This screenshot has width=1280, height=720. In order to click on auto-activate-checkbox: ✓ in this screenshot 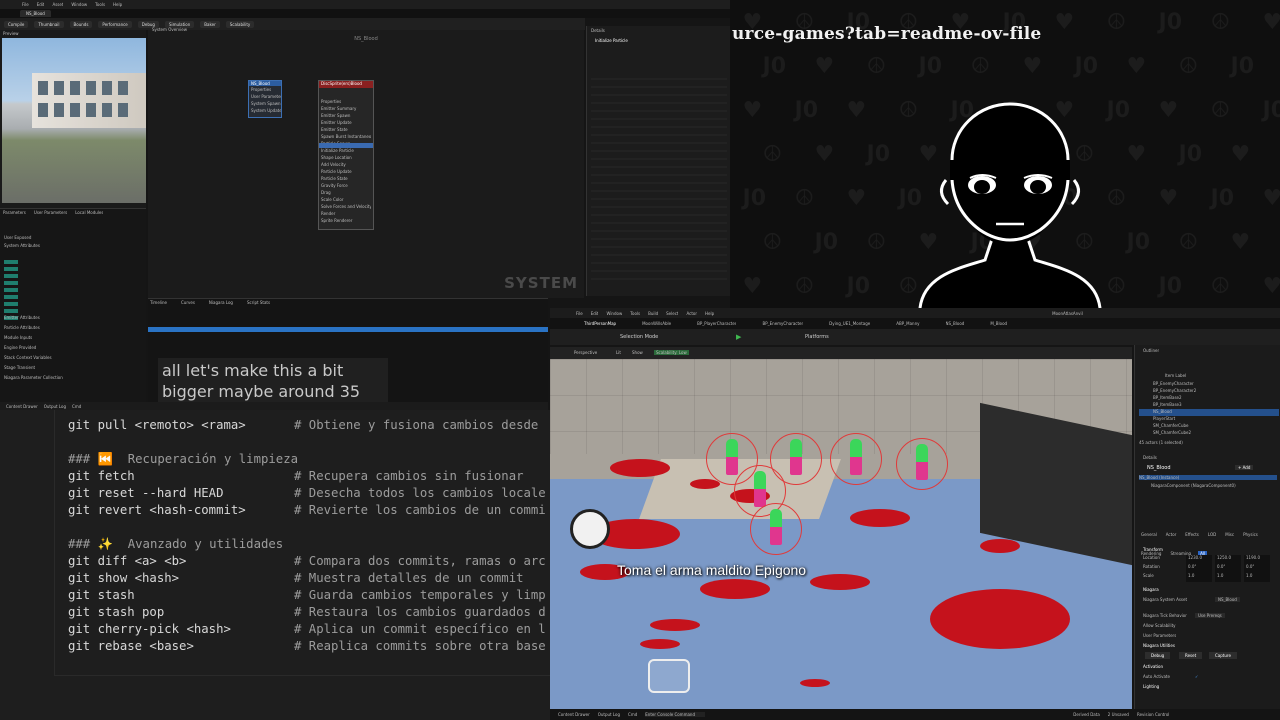, I will do `click(1196, 676)`.